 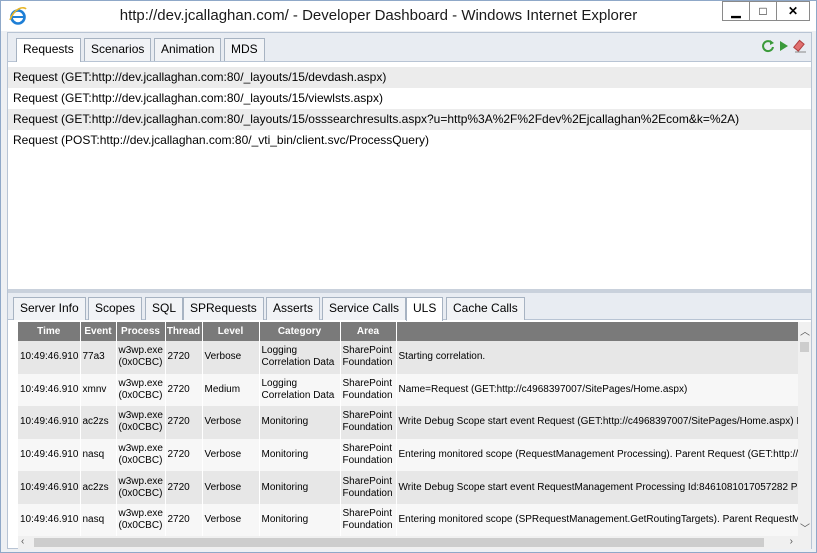 What do you see at coordinates (279, 351) in the screenshot?
I see `cell-category-text: Logging` at bounding box center [279, 351].